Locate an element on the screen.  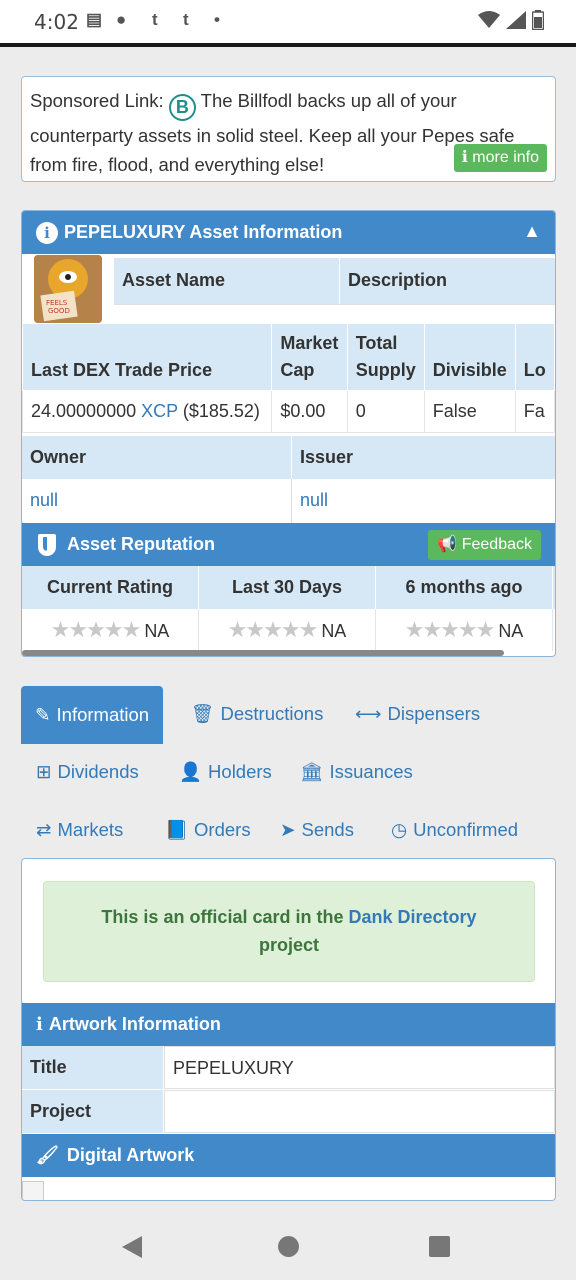
last-30-days-cell: ★★★★★ NA is located at coordinates (287, 630).